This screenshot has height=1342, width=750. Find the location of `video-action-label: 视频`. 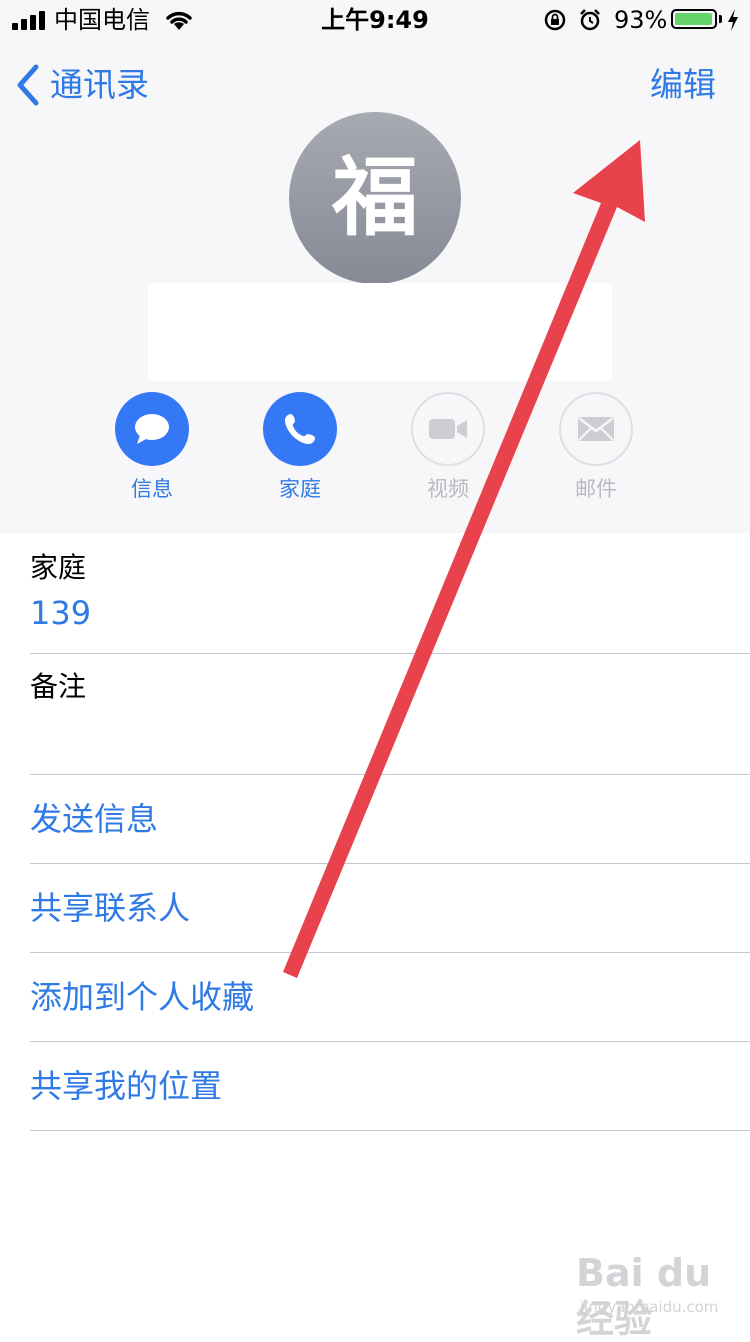

video-action-label: 视频 is located at coordinates (448, 489).